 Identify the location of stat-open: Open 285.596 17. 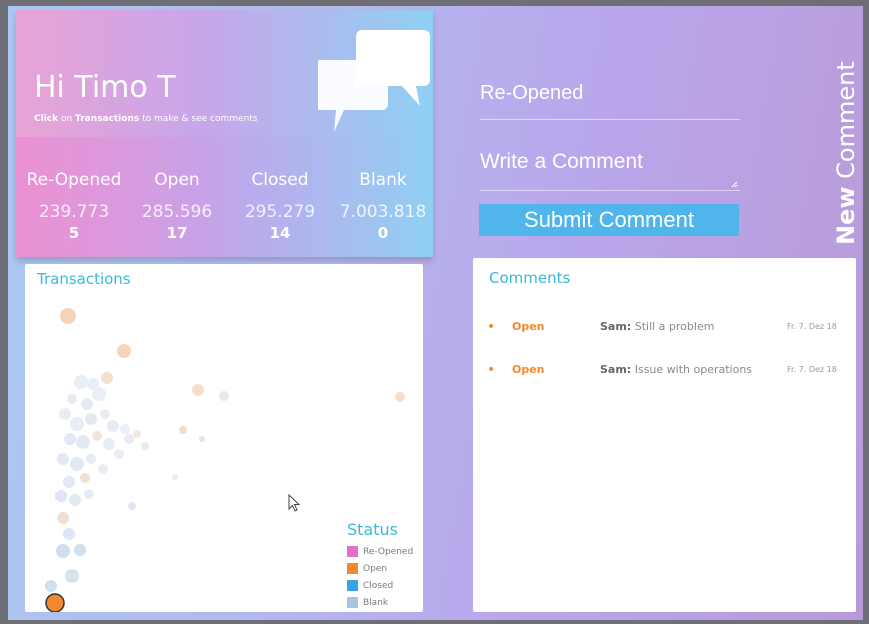
(177, 206).